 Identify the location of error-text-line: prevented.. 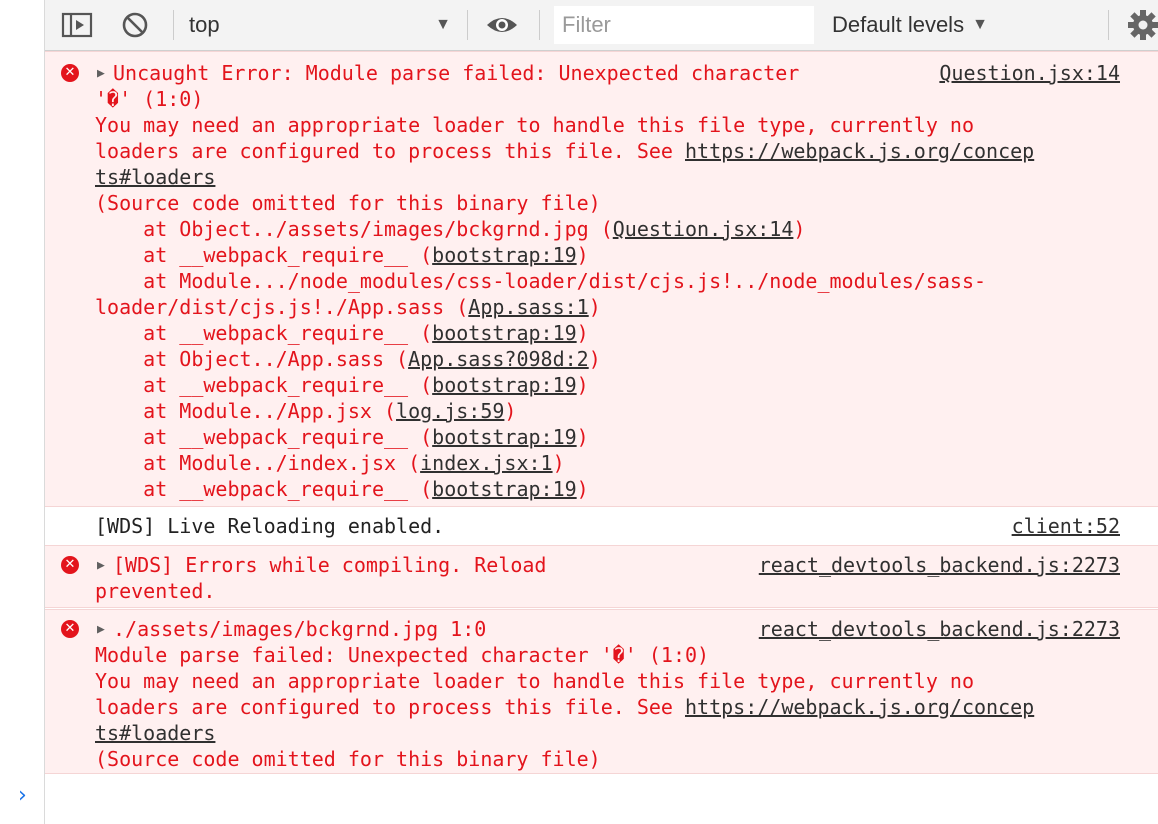
(155, 591).